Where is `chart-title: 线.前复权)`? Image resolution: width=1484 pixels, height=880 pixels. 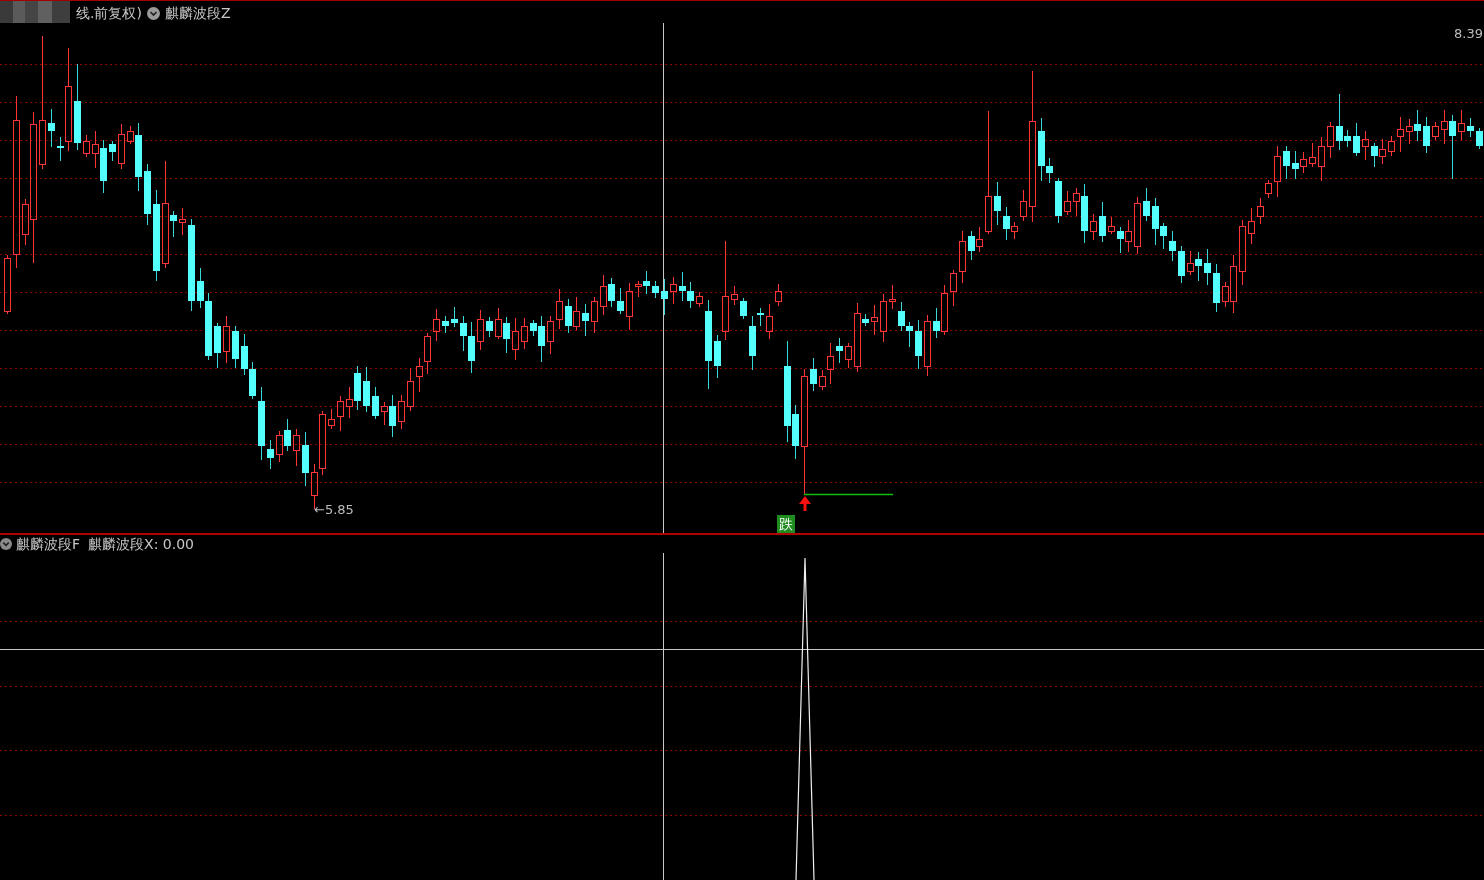 chart-title: 线.前复权) is located at coordinates (109, 13).